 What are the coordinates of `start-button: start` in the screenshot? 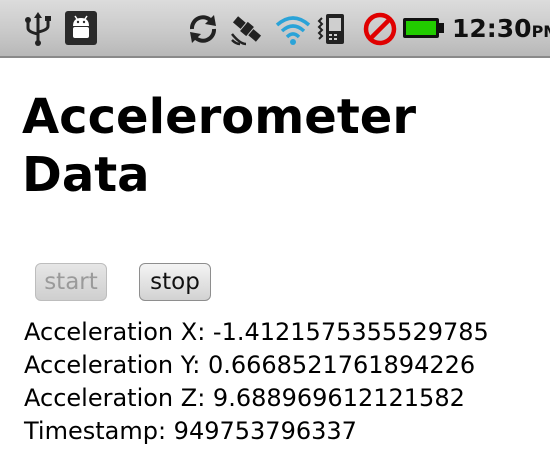 It's located at (71, 282).